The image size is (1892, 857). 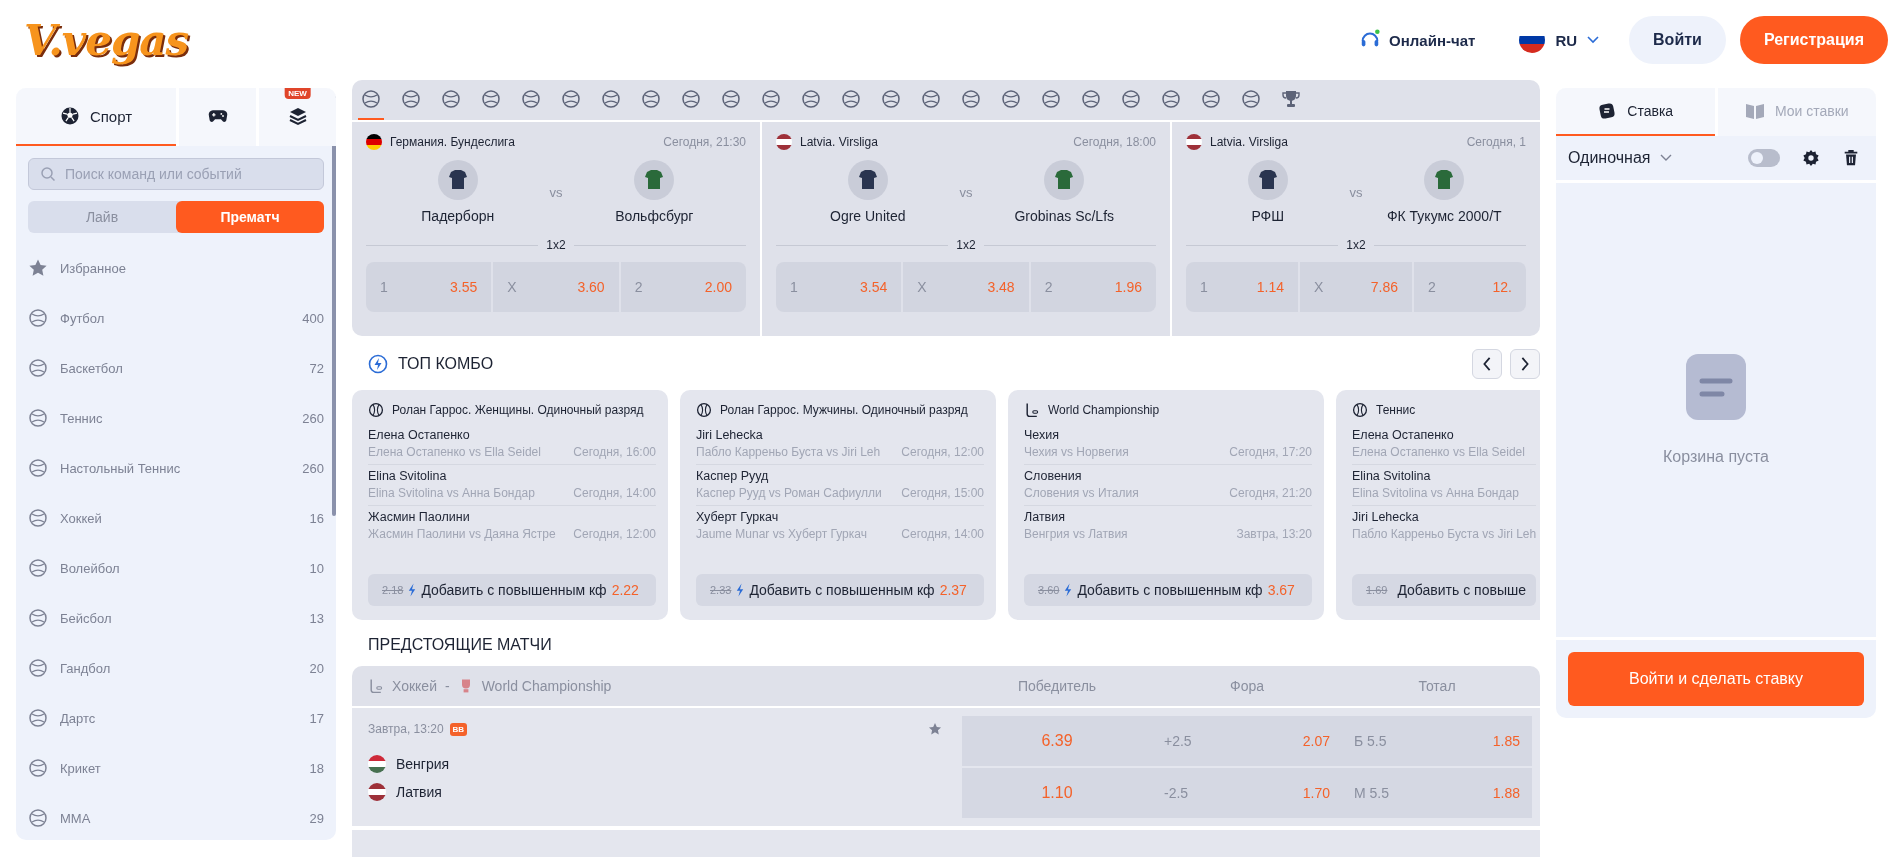 I want to click on league-name: World Championship, so click(x=546, y=686).